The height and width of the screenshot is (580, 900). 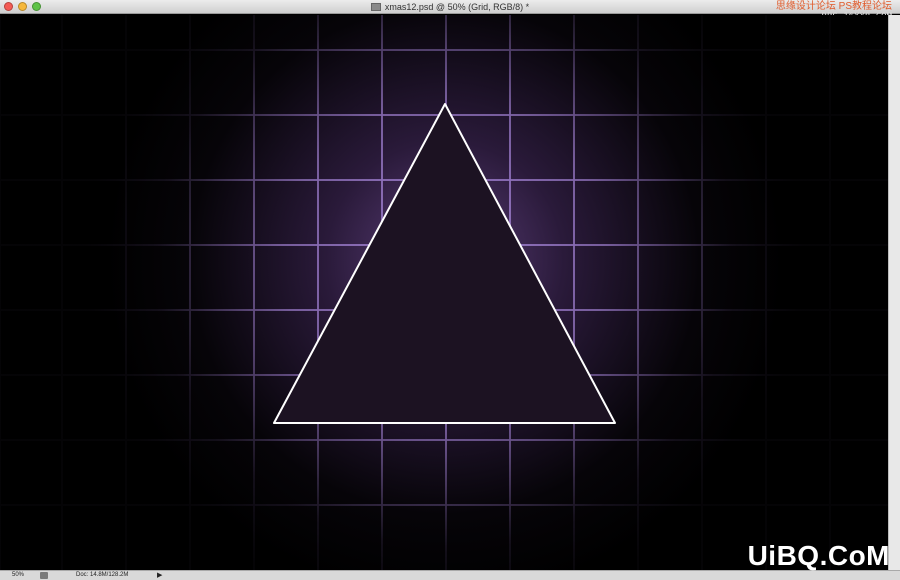 What do you see at coordinates (375, 7) in the screenshot?
I see `document-icon` at bounding box center [375, 7].